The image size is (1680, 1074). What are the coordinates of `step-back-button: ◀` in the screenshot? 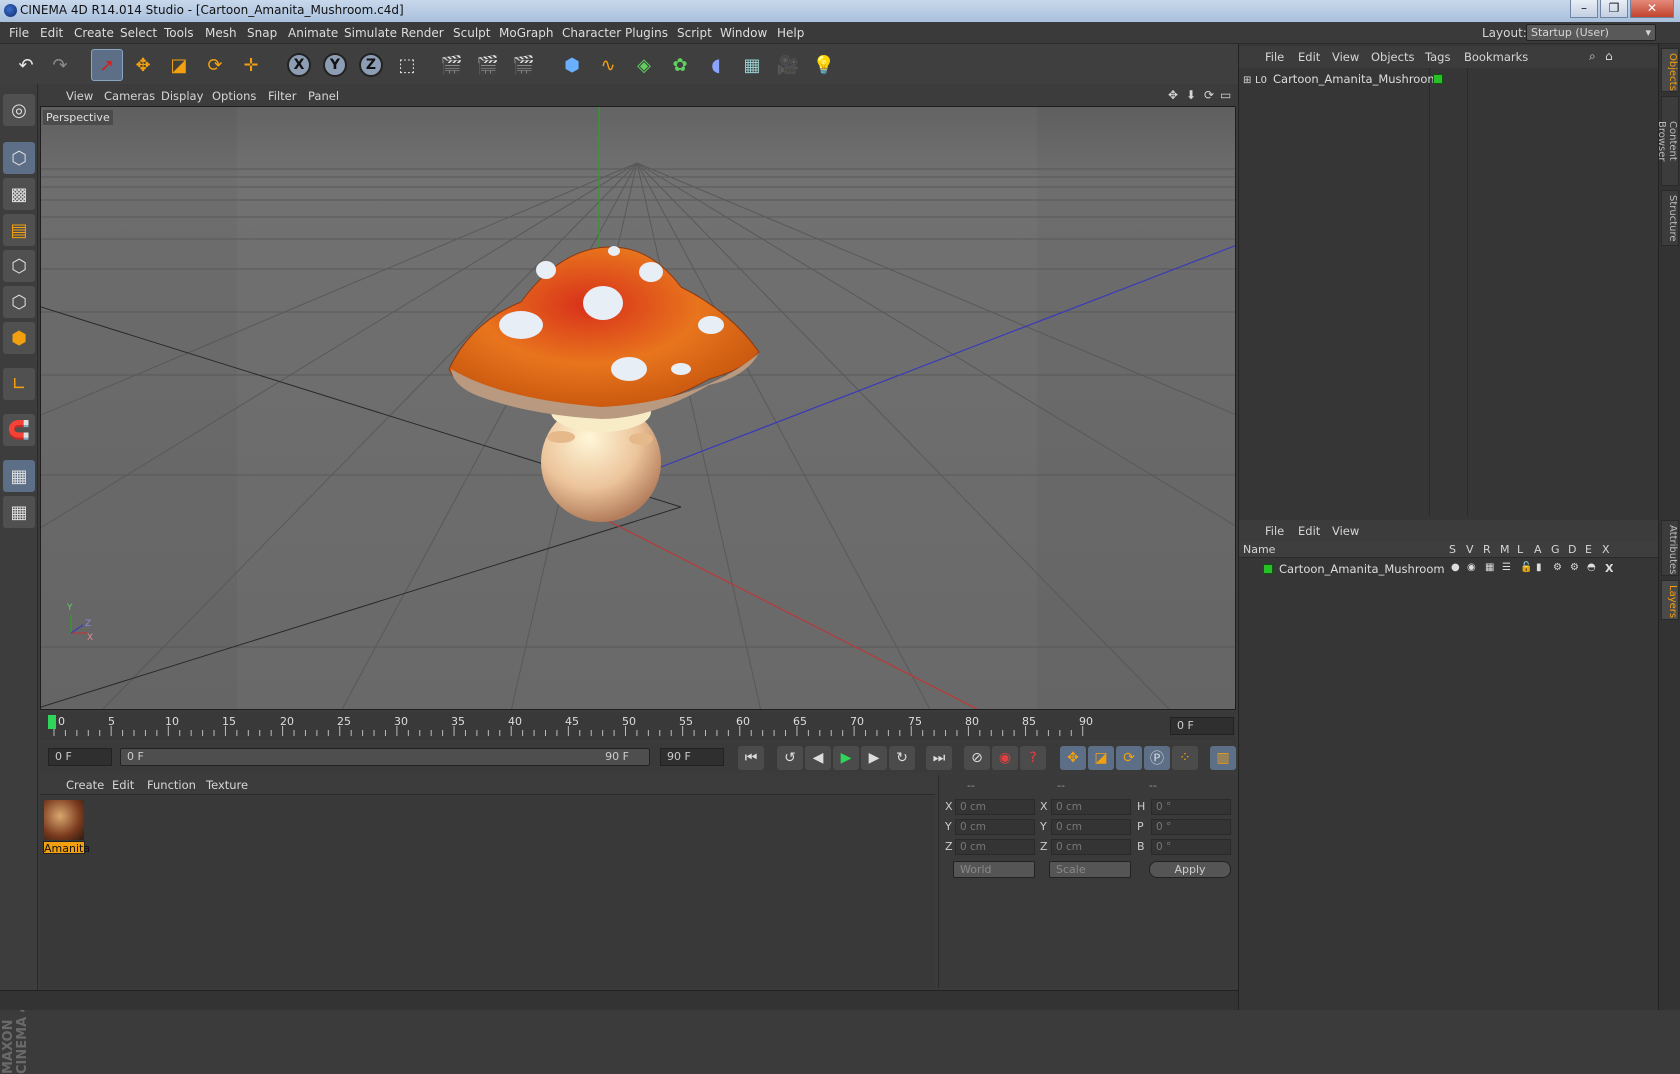 It's located at (818, 758).